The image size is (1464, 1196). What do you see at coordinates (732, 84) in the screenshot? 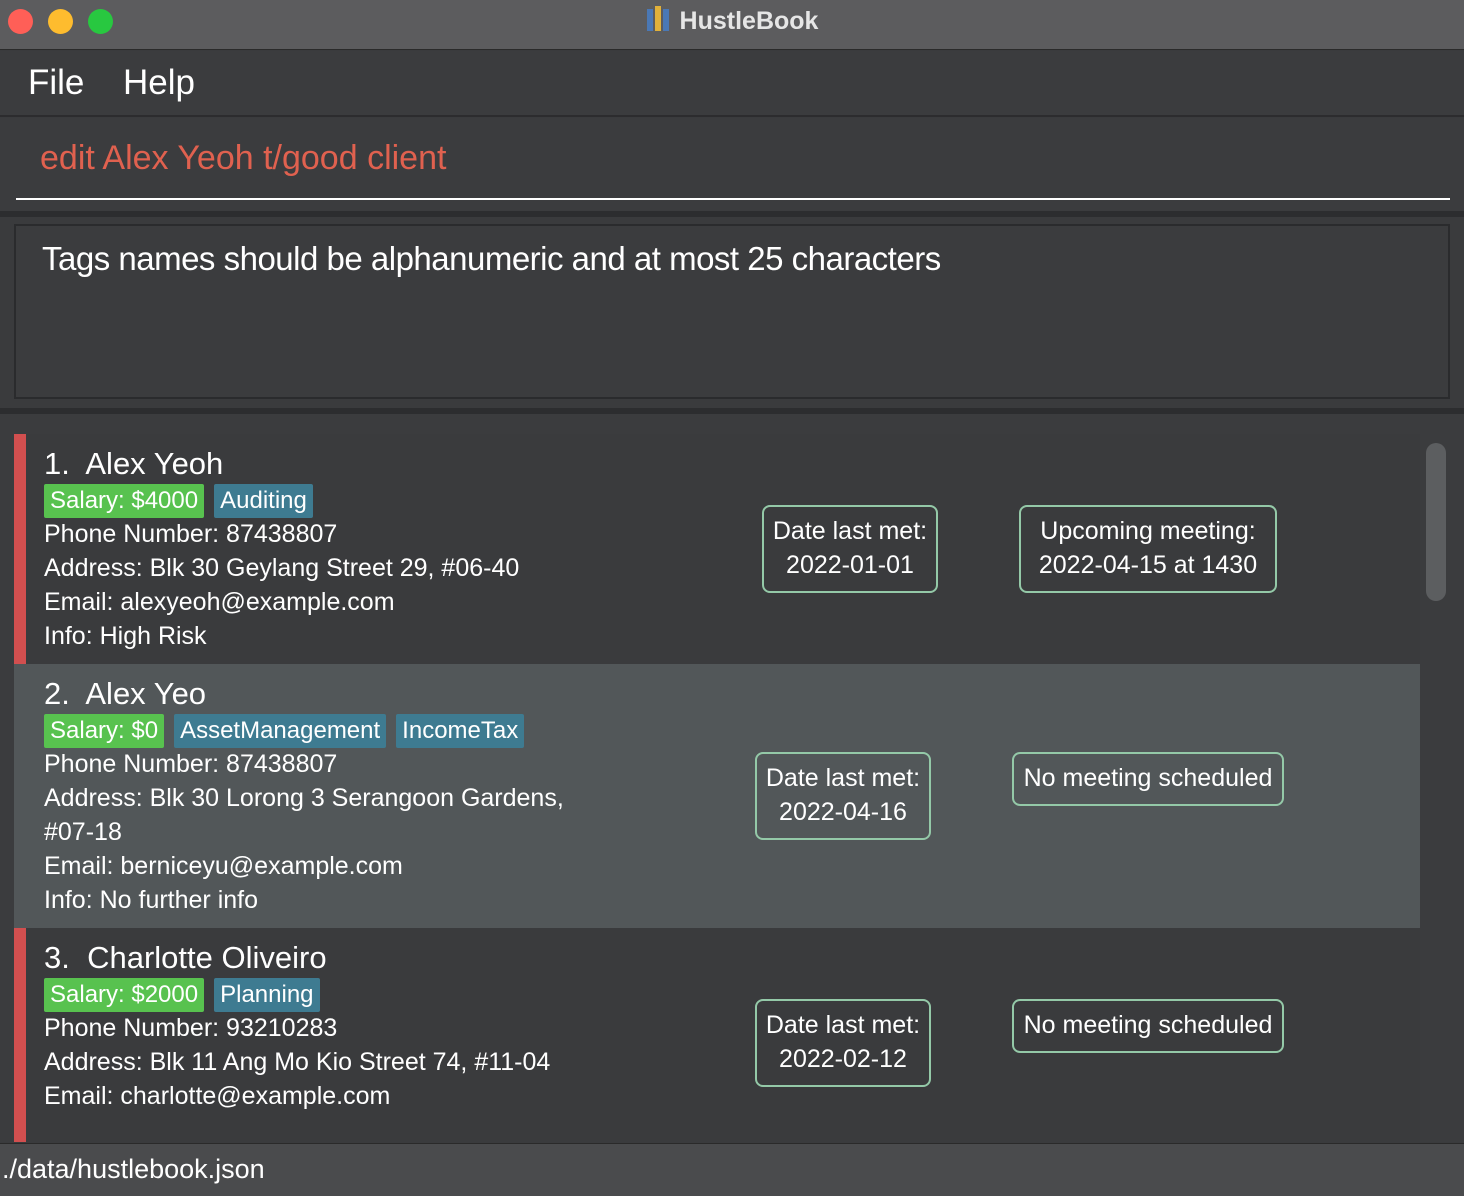
I see `menu-bar: File Help` at bounding box center [732, 84].